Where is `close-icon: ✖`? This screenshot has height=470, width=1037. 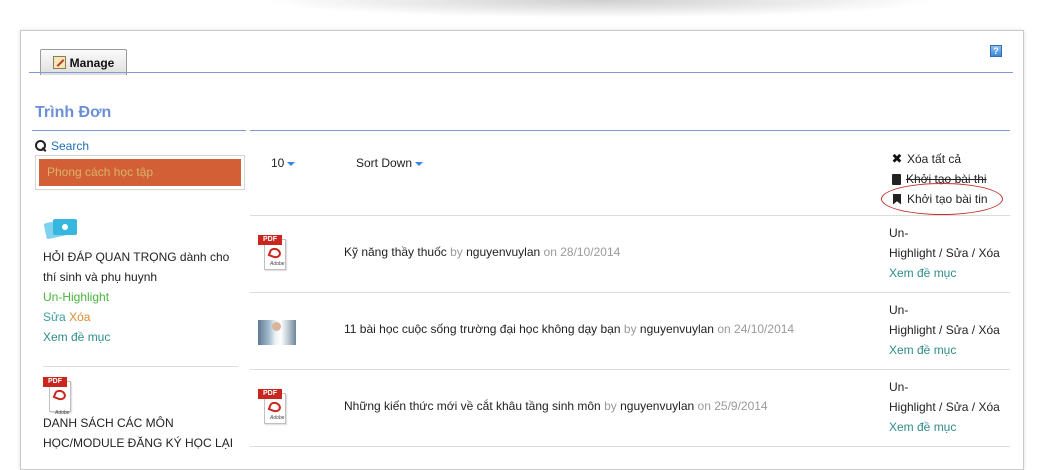 close-icon: ✖ is located at coordinates (897, 158).